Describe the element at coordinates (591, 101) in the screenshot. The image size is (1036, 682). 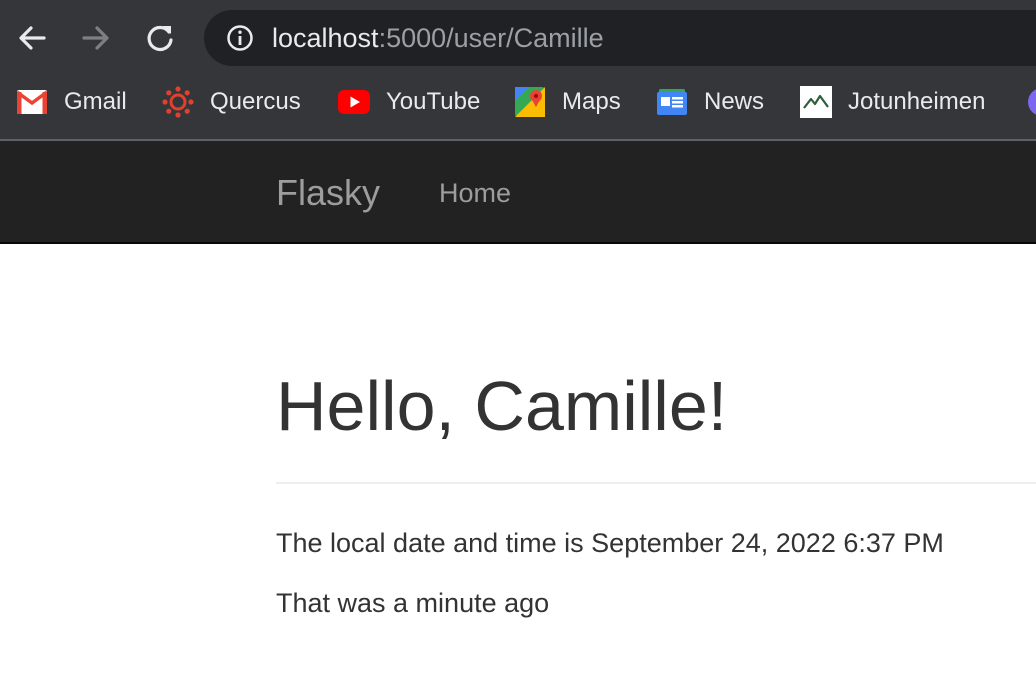
I see `bookmark-label: Maps` at that location.